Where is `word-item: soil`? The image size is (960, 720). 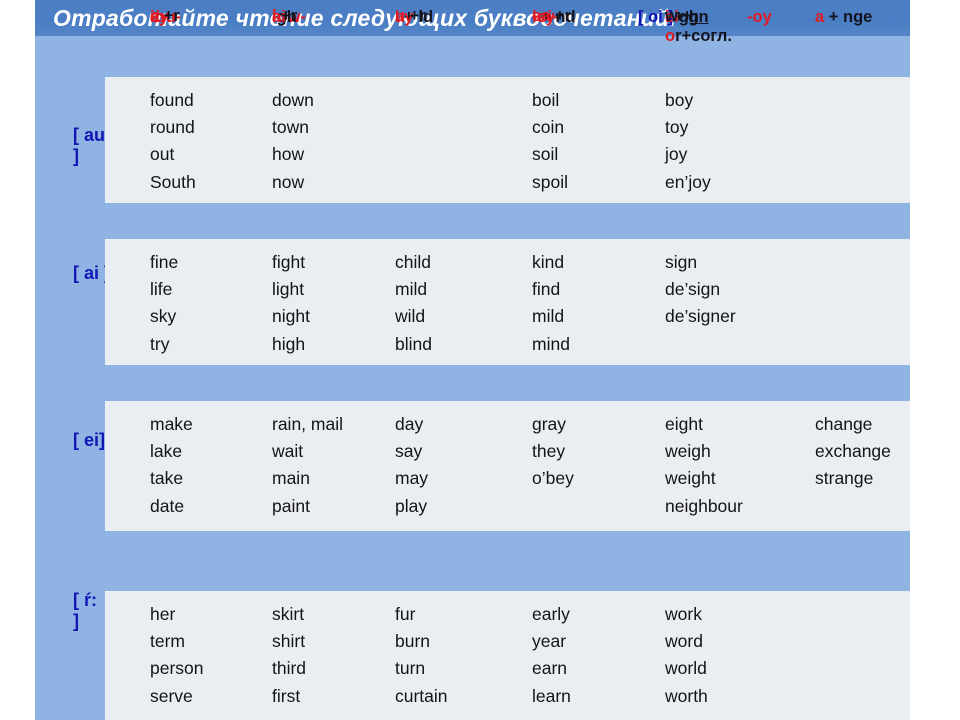 word-item: soil is located at coordinates (545, 154).